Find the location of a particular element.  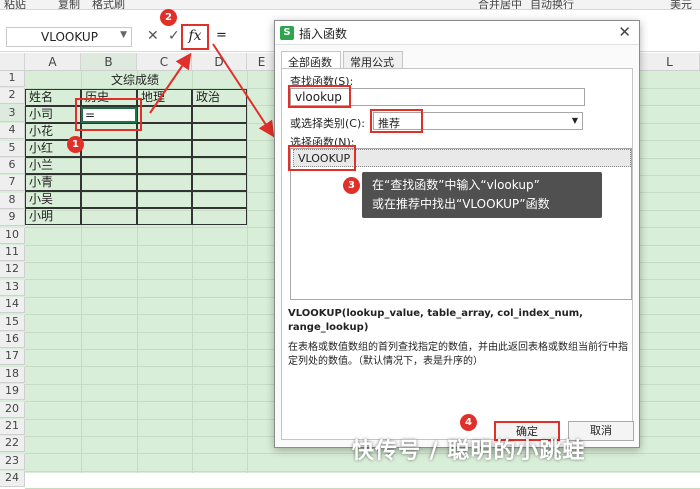

arrow-cell-to-fx is located at coordinates (170, 83).